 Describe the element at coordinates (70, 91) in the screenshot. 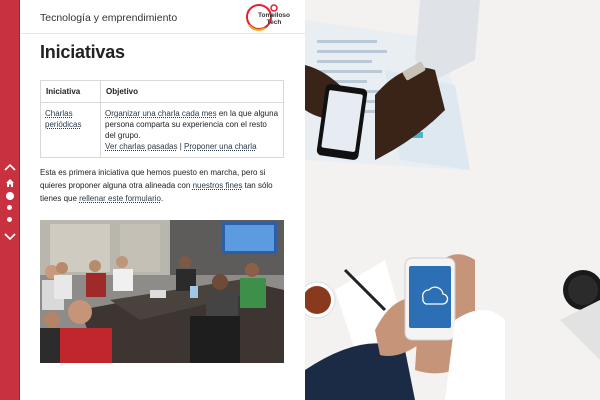

I see `column-header-initiative: Iniciativa` at that location.